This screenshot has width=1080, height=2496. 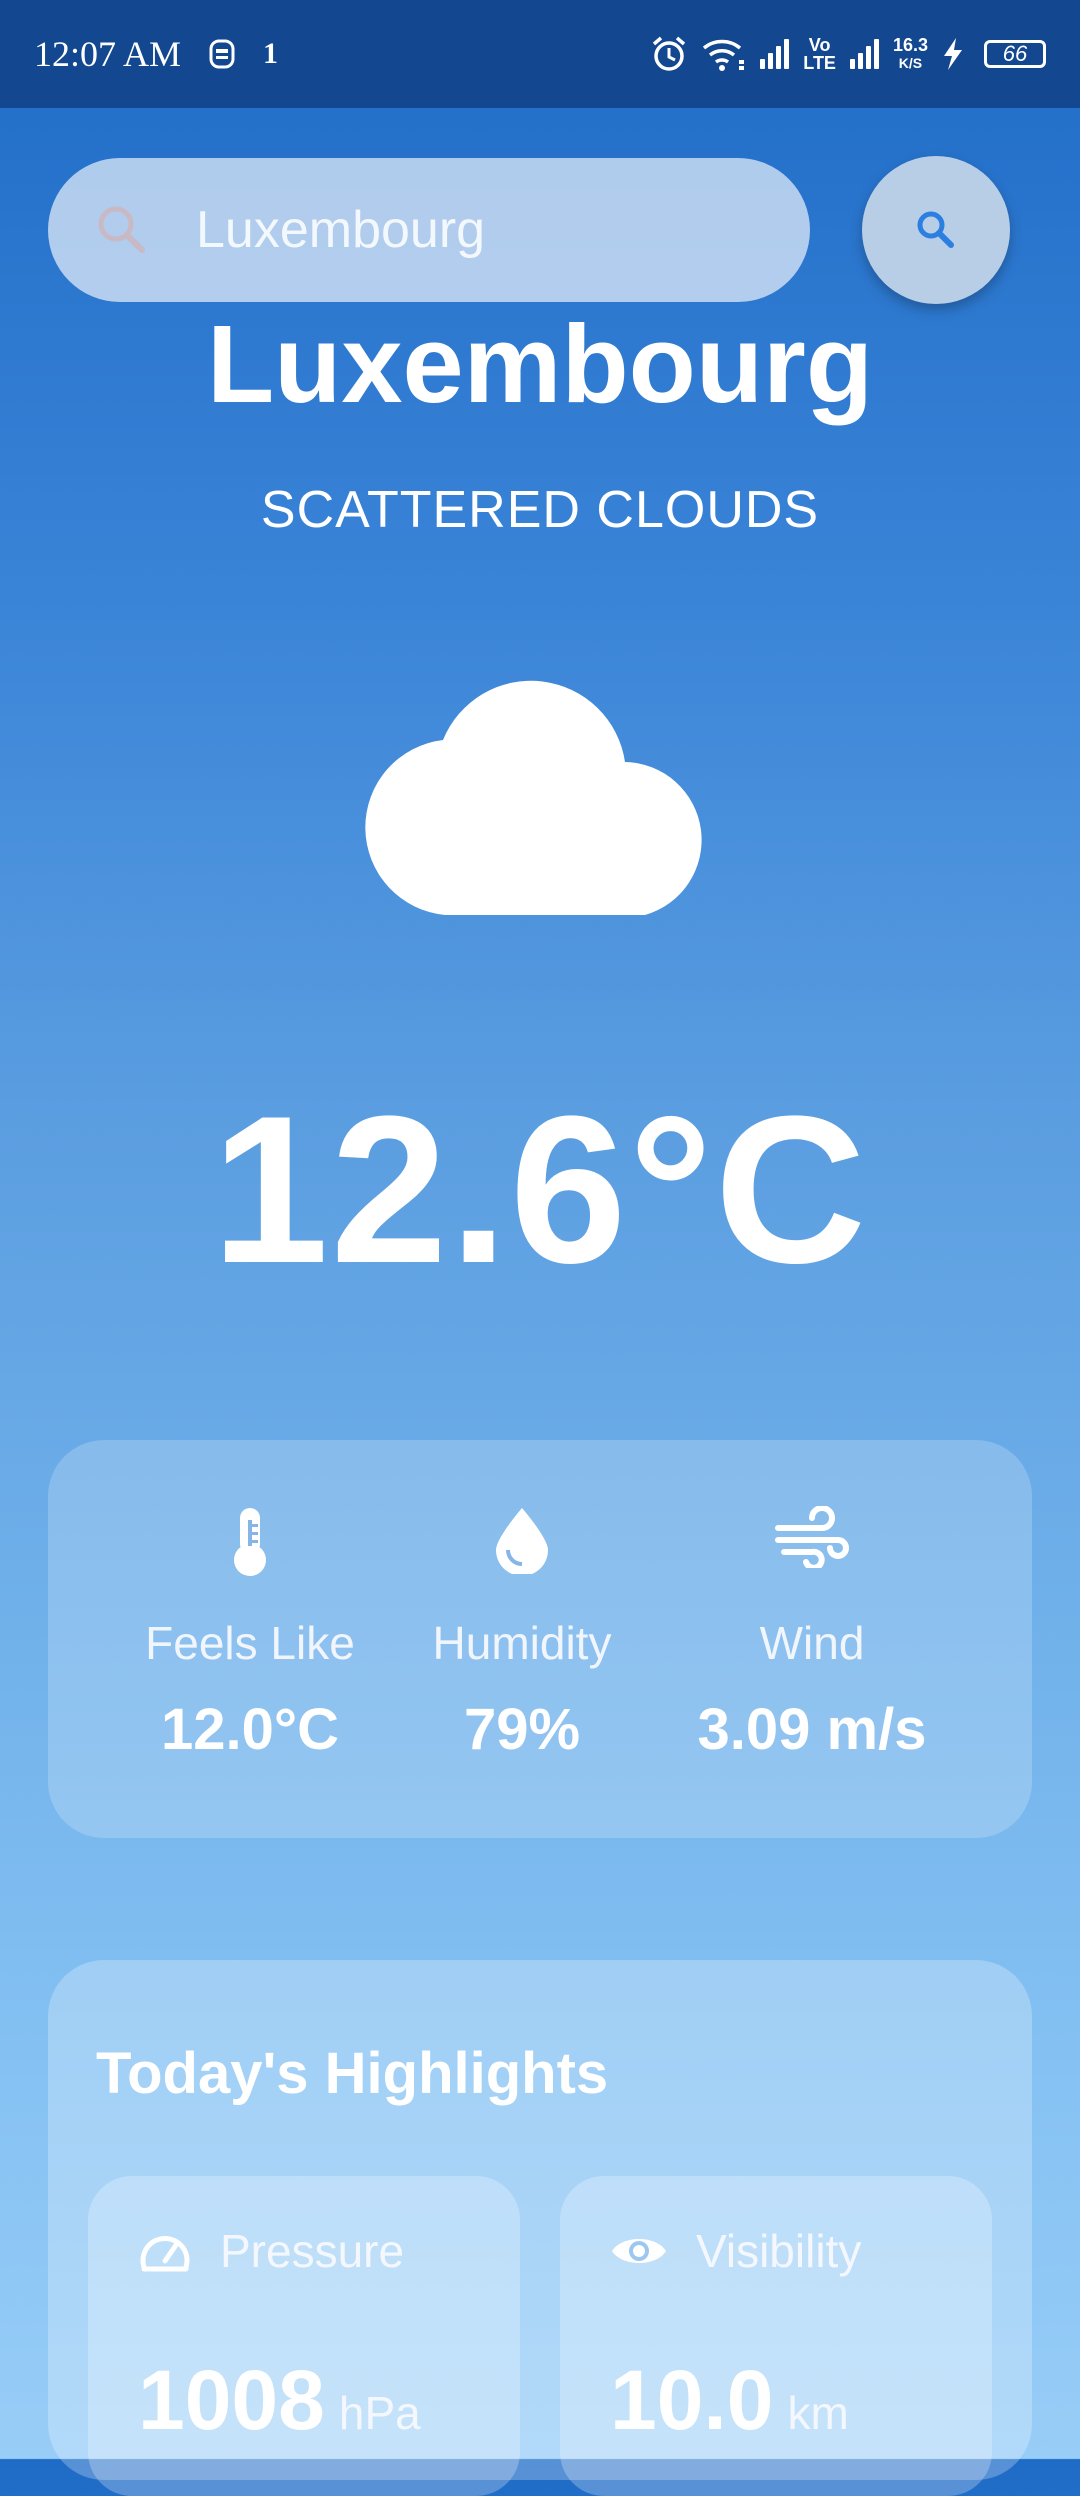 What do you see at coordinates (775, 54) in the screenshot?
I see `signal-strength-icon` at bounding box center [775, 54].